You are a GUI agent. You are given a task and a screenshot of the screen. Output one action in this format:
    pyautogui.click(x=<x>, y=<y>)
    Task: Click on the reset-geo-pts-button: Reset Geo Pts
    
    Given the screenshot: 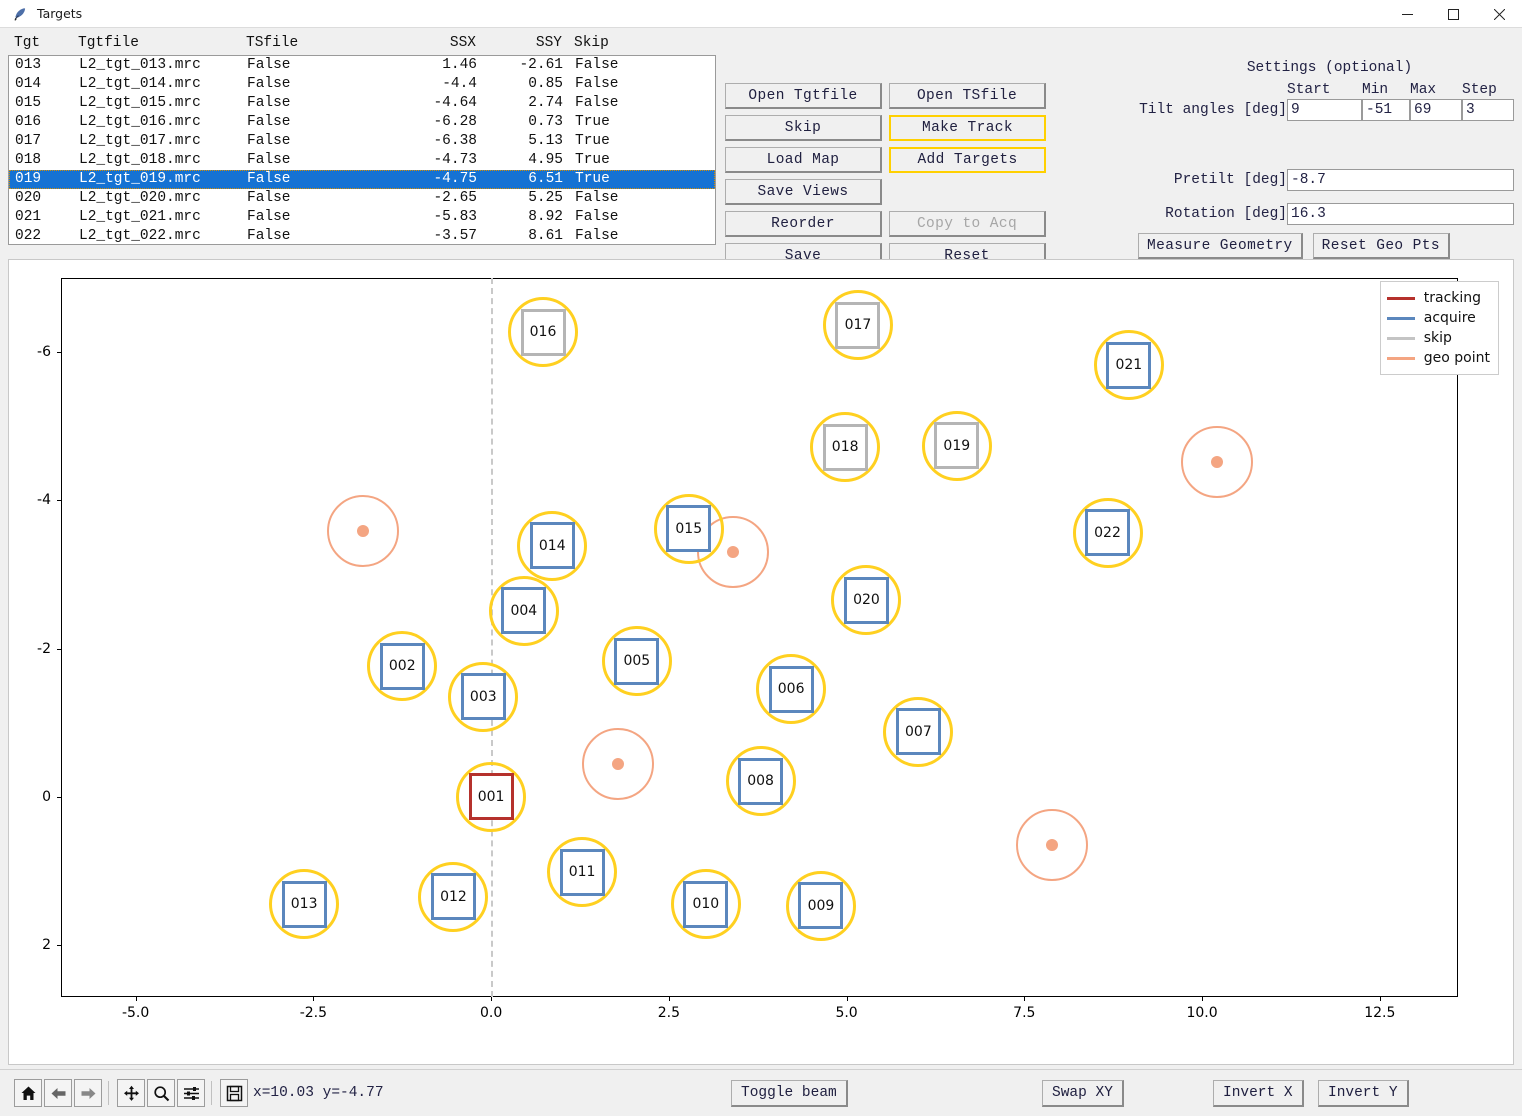 What is the action you would take?
    pyautogui.click(x=1381, y=246)
    